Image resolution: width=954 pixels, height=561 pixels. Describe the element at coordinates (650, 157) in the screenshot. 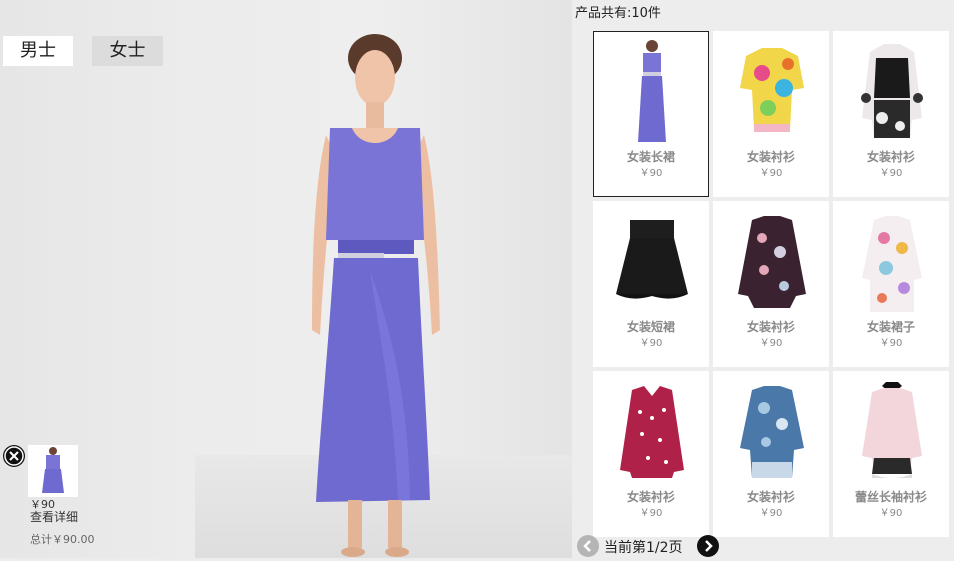

I see `product-name: 女装长裙` at that location.